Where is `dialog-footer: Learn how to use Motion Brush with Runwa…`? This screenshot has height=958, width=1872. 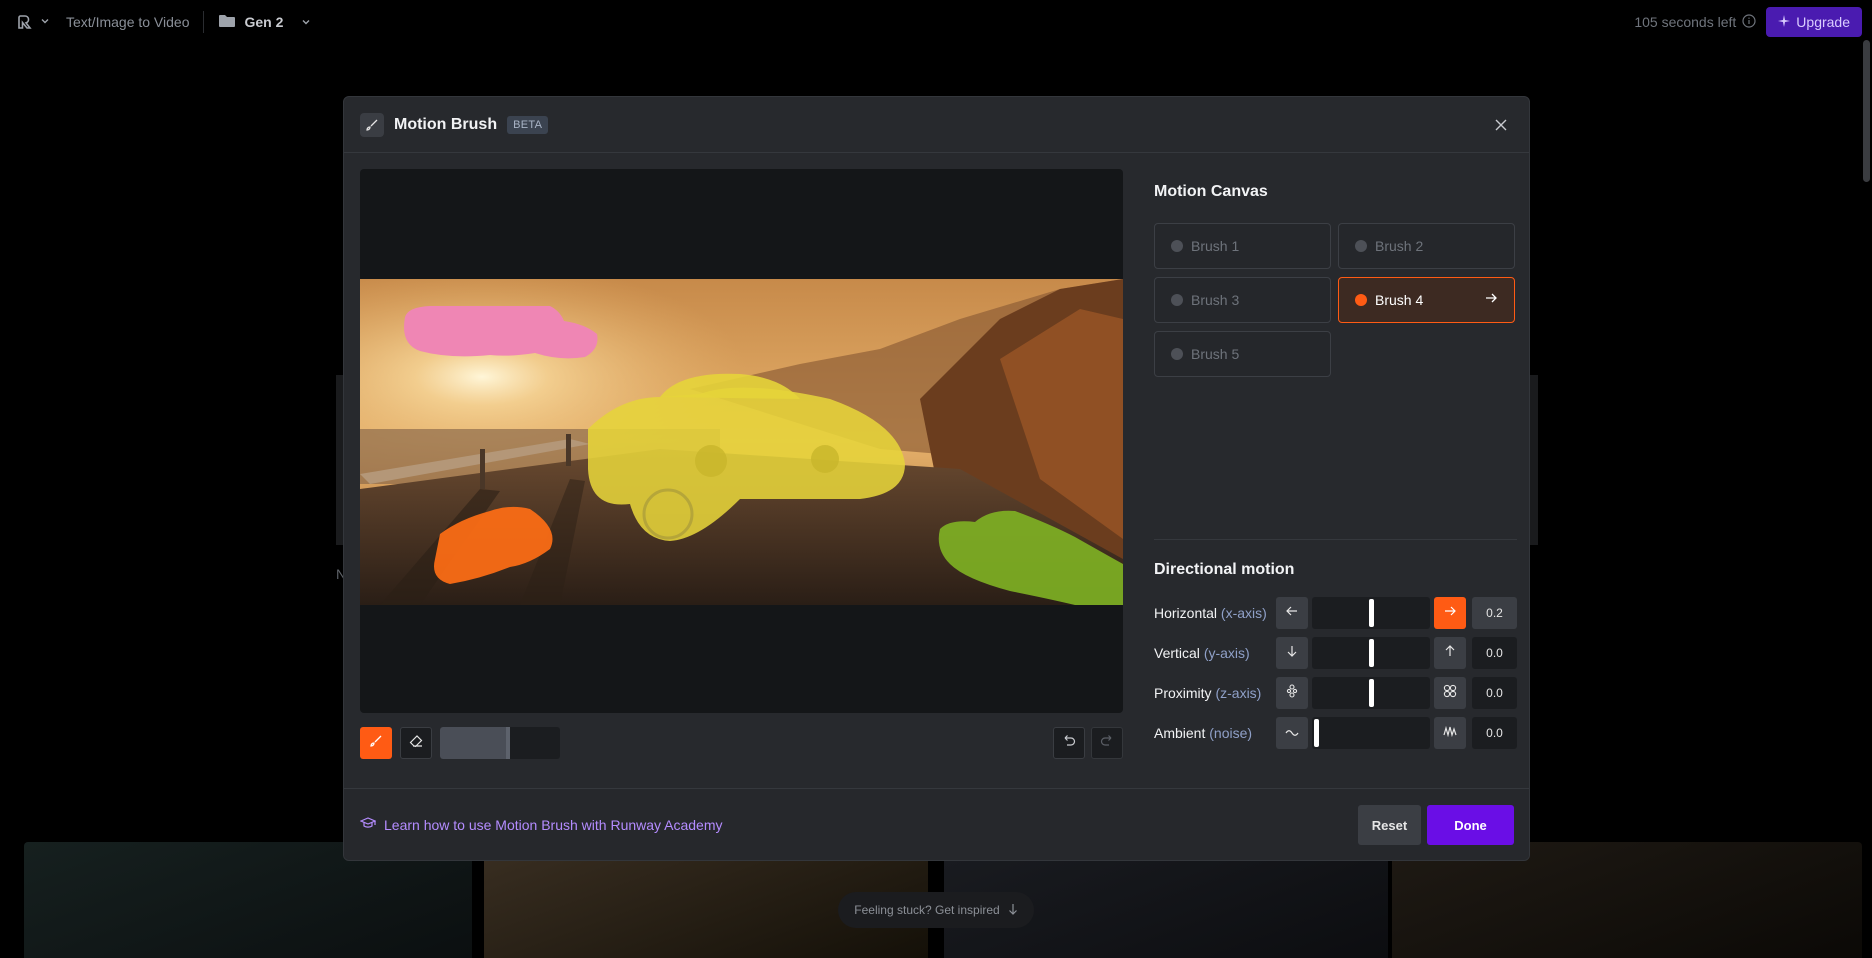
dialog-footer: Learn how to use Motion Brush with Runwa… is located at coordinates (936, 824).